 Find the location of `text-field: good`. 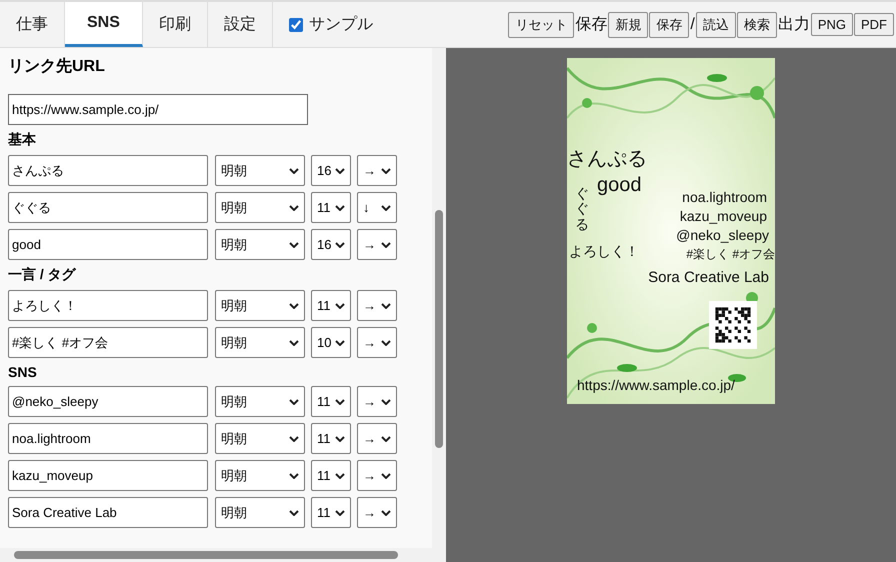

text-field: good is located at coordinates (108, 244).